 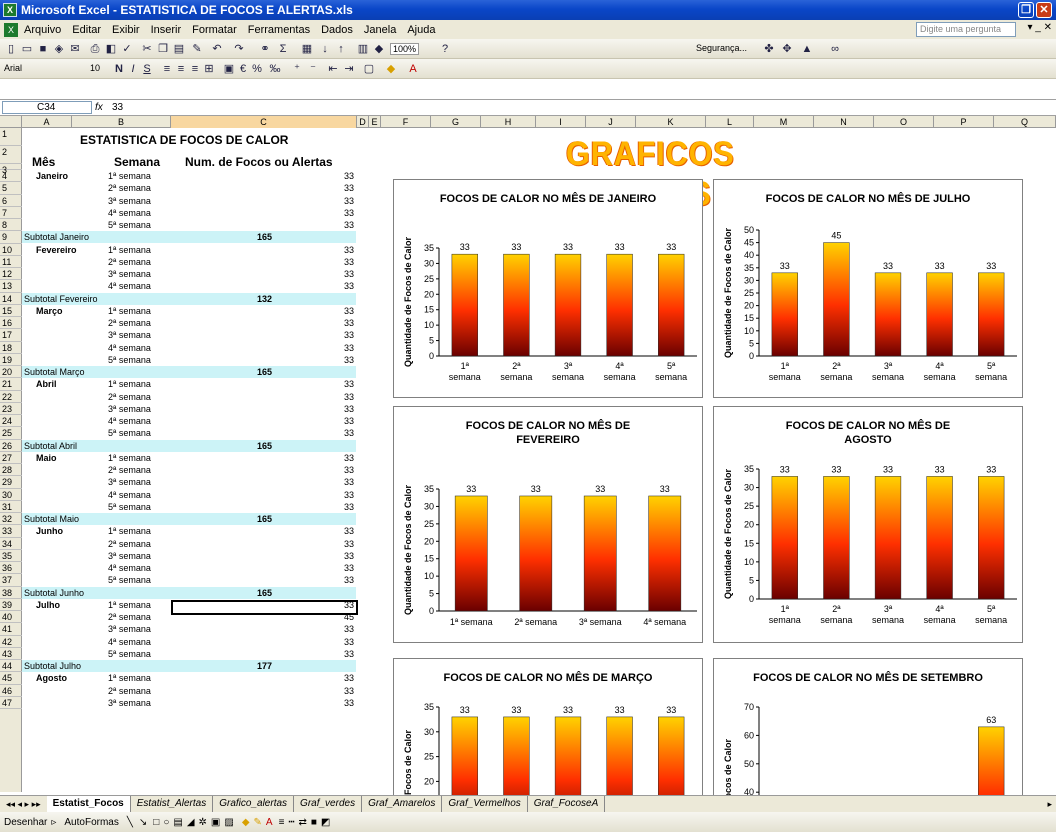 I want to click on horizontal-scroll-icon: ▸, so click(x=1049, y=804).